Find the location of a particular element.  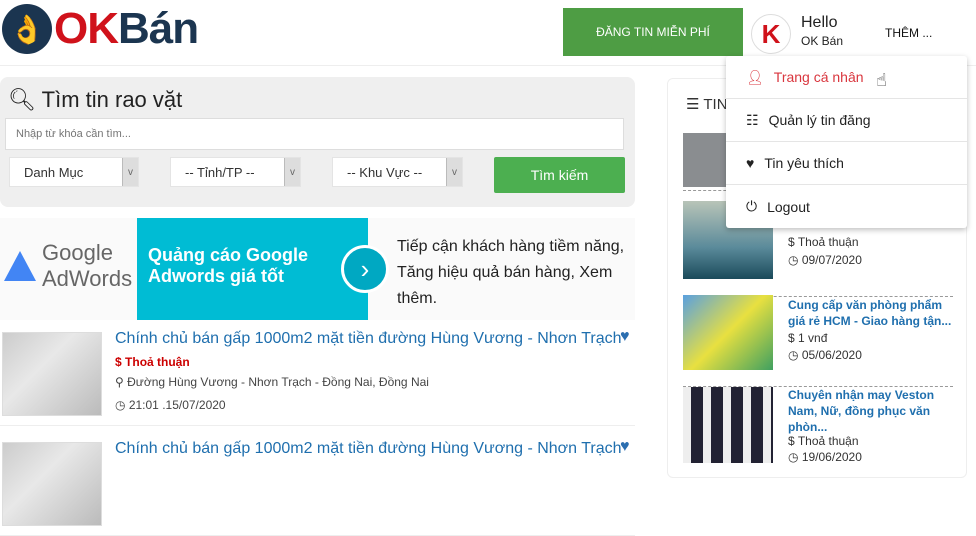

adwords-logo: Google AdWords is located at coordinates (68, 266).